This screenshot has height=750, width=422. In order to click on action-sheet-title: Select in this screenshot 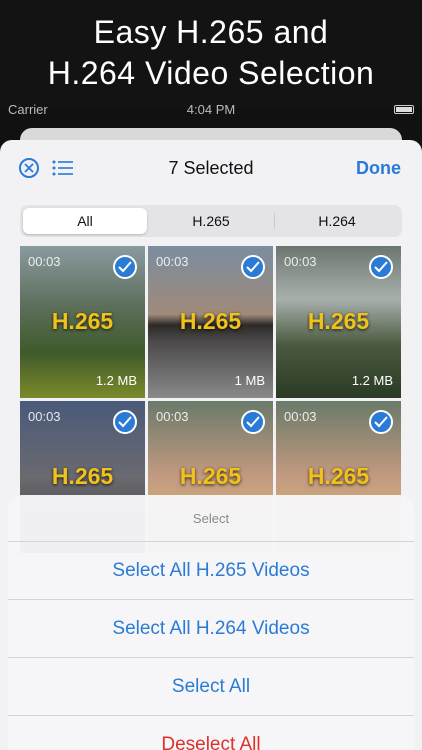, I will do `click(211, 518)`.